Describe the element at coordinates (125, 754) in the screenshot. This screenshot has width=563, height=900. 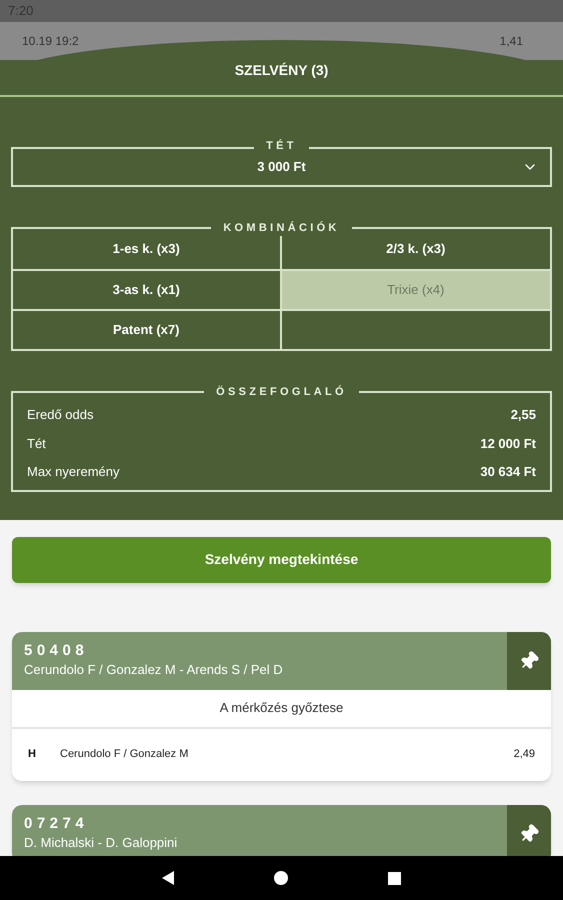
I see `selection-name: Cerundolo F / Gonzalez M` at that location.